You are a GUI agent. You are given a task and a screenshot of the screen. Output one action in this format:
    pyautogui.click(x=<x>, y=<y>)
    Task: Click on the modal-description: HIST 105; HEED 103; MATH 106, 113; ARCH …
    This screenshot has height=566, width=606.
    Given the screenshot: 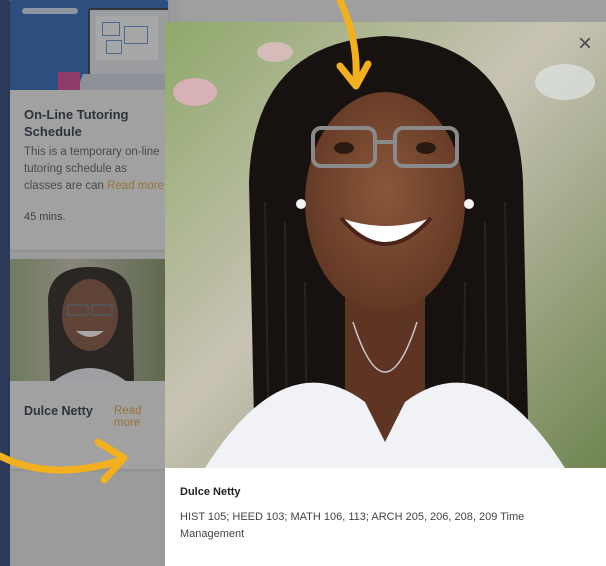 What is the action you would take?
    pyautogui.click(x=352, y=525)
    